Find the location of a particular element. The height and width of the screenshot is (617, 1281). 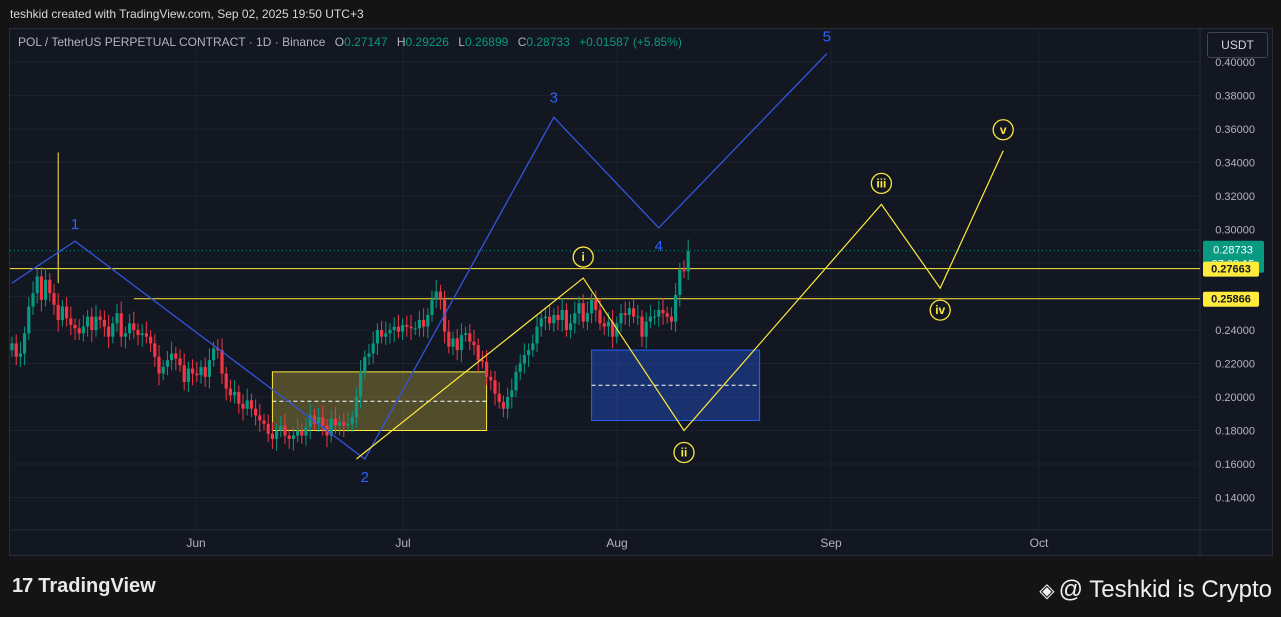

open-value: 0.27147 is located at coordinates (366, 42).